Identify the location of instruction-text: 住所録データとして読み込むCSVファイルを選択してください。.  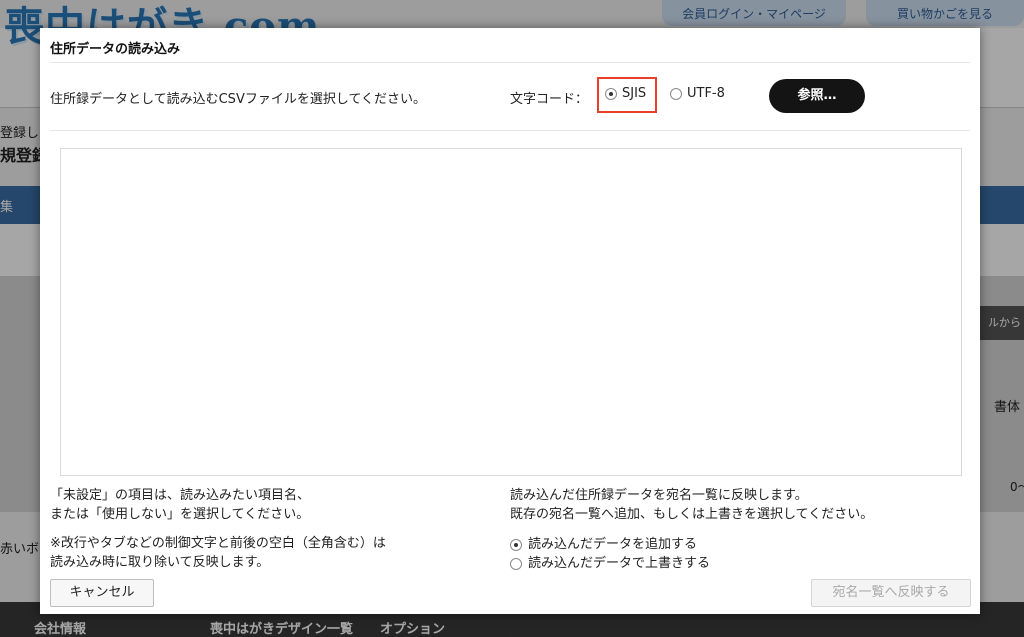
(238, 99).